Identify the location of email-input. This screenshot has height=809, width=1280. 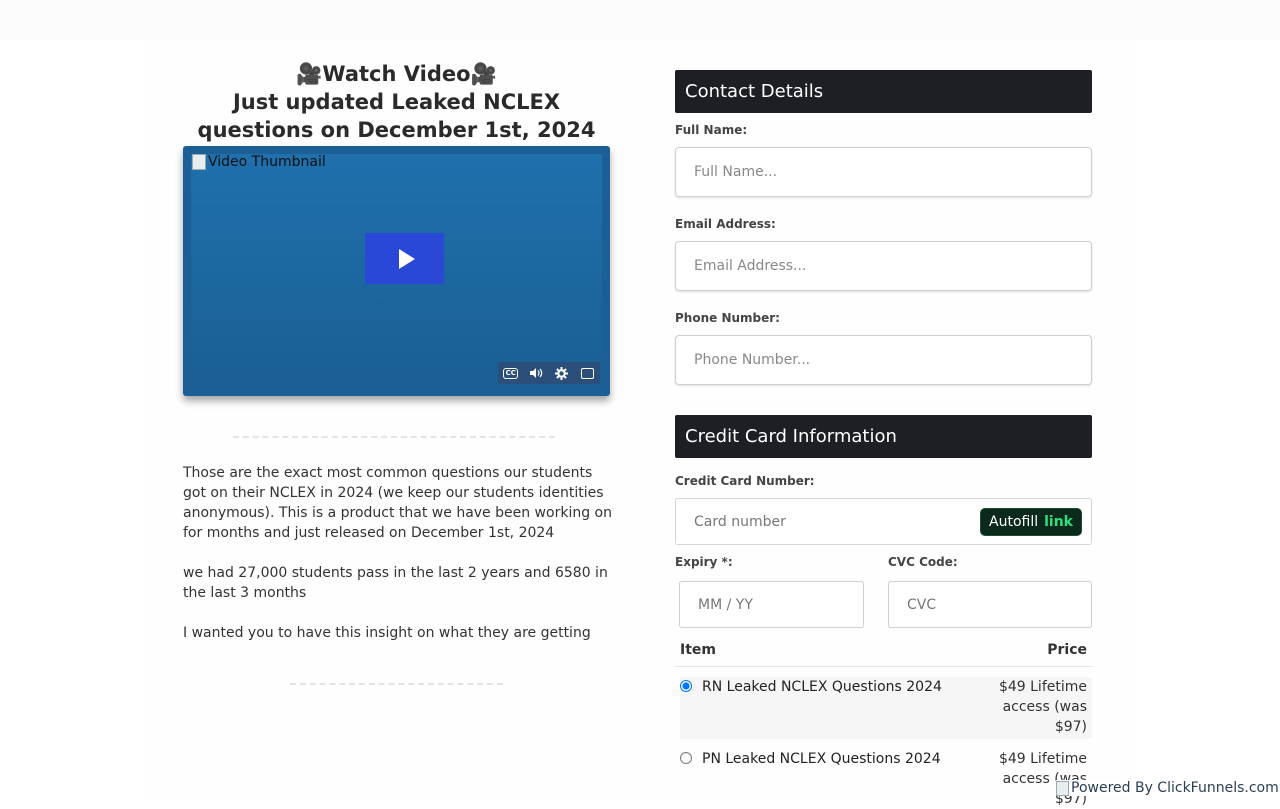
(883, 266).